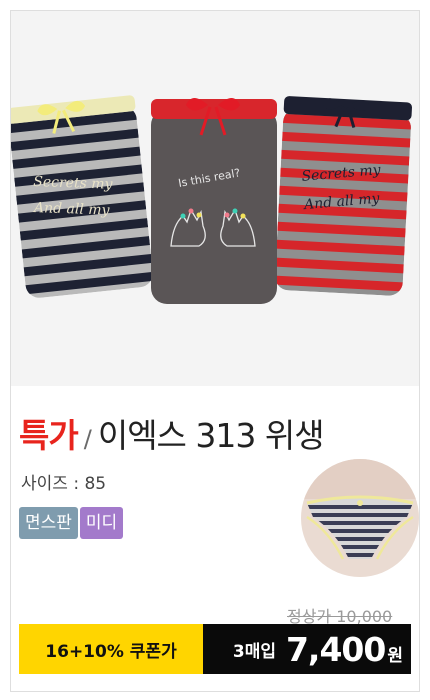 The image size is (430, 700). I want to click on sale-price-box: 3매입 7,400 원, so click(307, 649).